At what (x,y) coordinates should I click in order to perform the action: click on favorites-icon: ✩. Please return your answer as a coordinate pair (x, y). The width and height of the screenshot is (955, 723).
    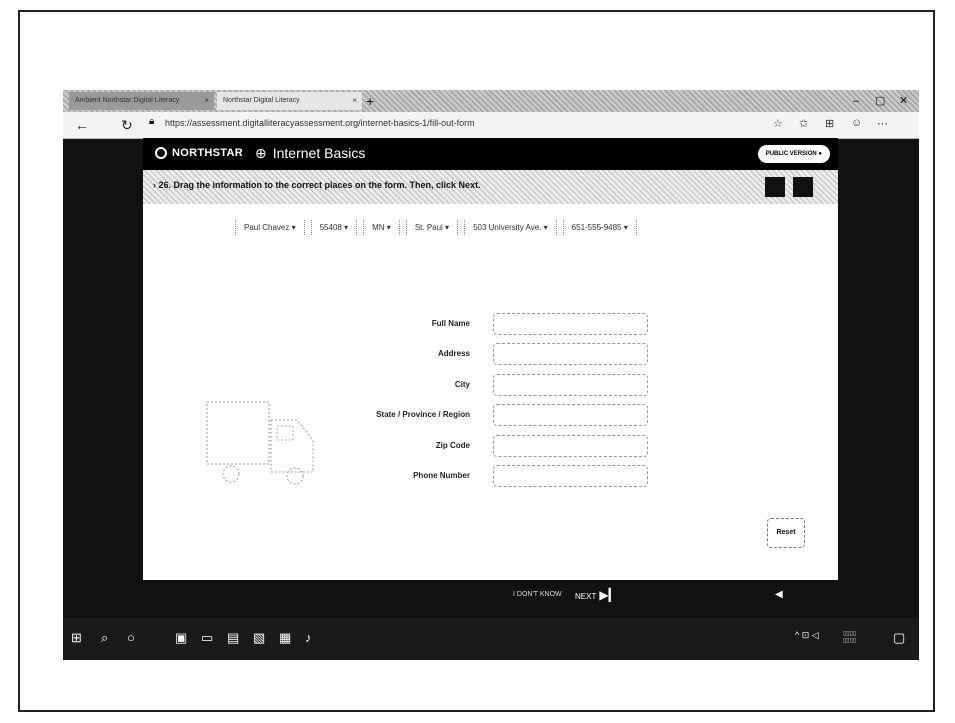
    Looking at the image, I should click on (803, 123).